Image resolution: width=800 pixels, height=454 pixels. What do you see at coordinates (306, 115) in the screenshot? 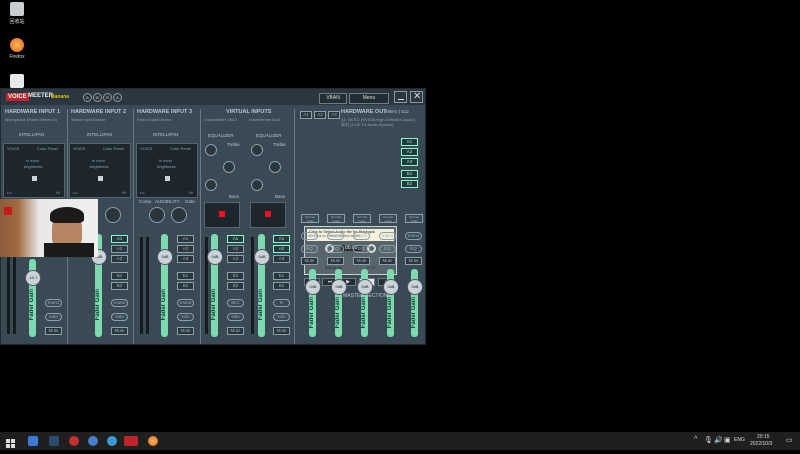
I see `hwout-bus-a1: A1` at bounding box center [306, 115].